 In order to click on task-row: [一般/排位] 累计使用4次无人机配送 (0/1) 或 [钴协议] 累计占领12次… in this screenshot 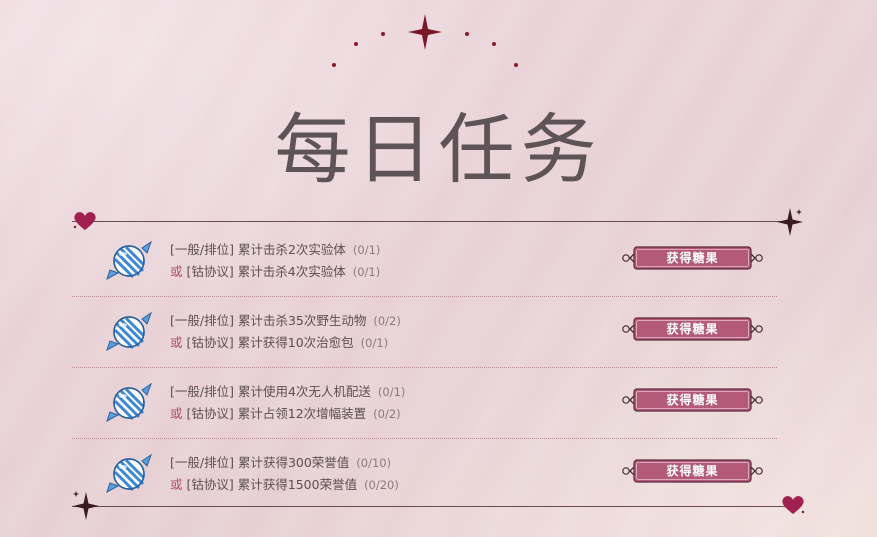, I will do `click(424, 403)`.